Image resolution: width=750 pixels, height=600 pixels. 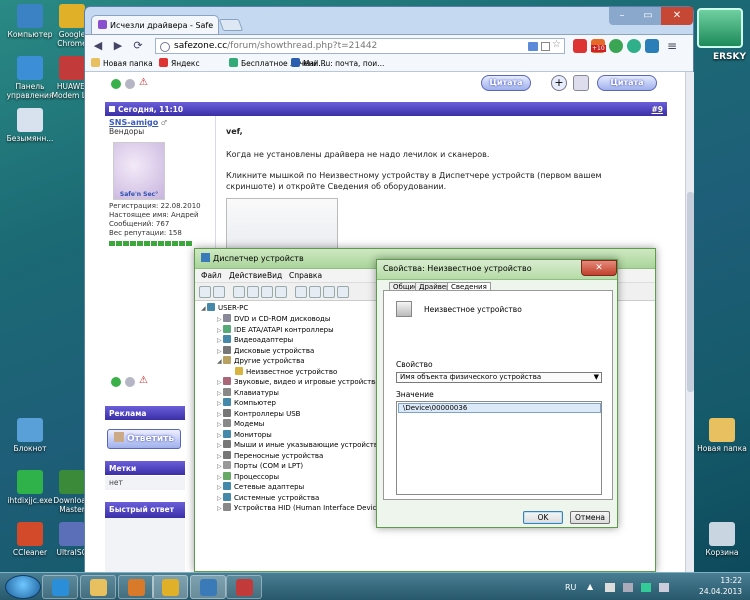 I want to click on translate-icon, so click(x=533, y=46).